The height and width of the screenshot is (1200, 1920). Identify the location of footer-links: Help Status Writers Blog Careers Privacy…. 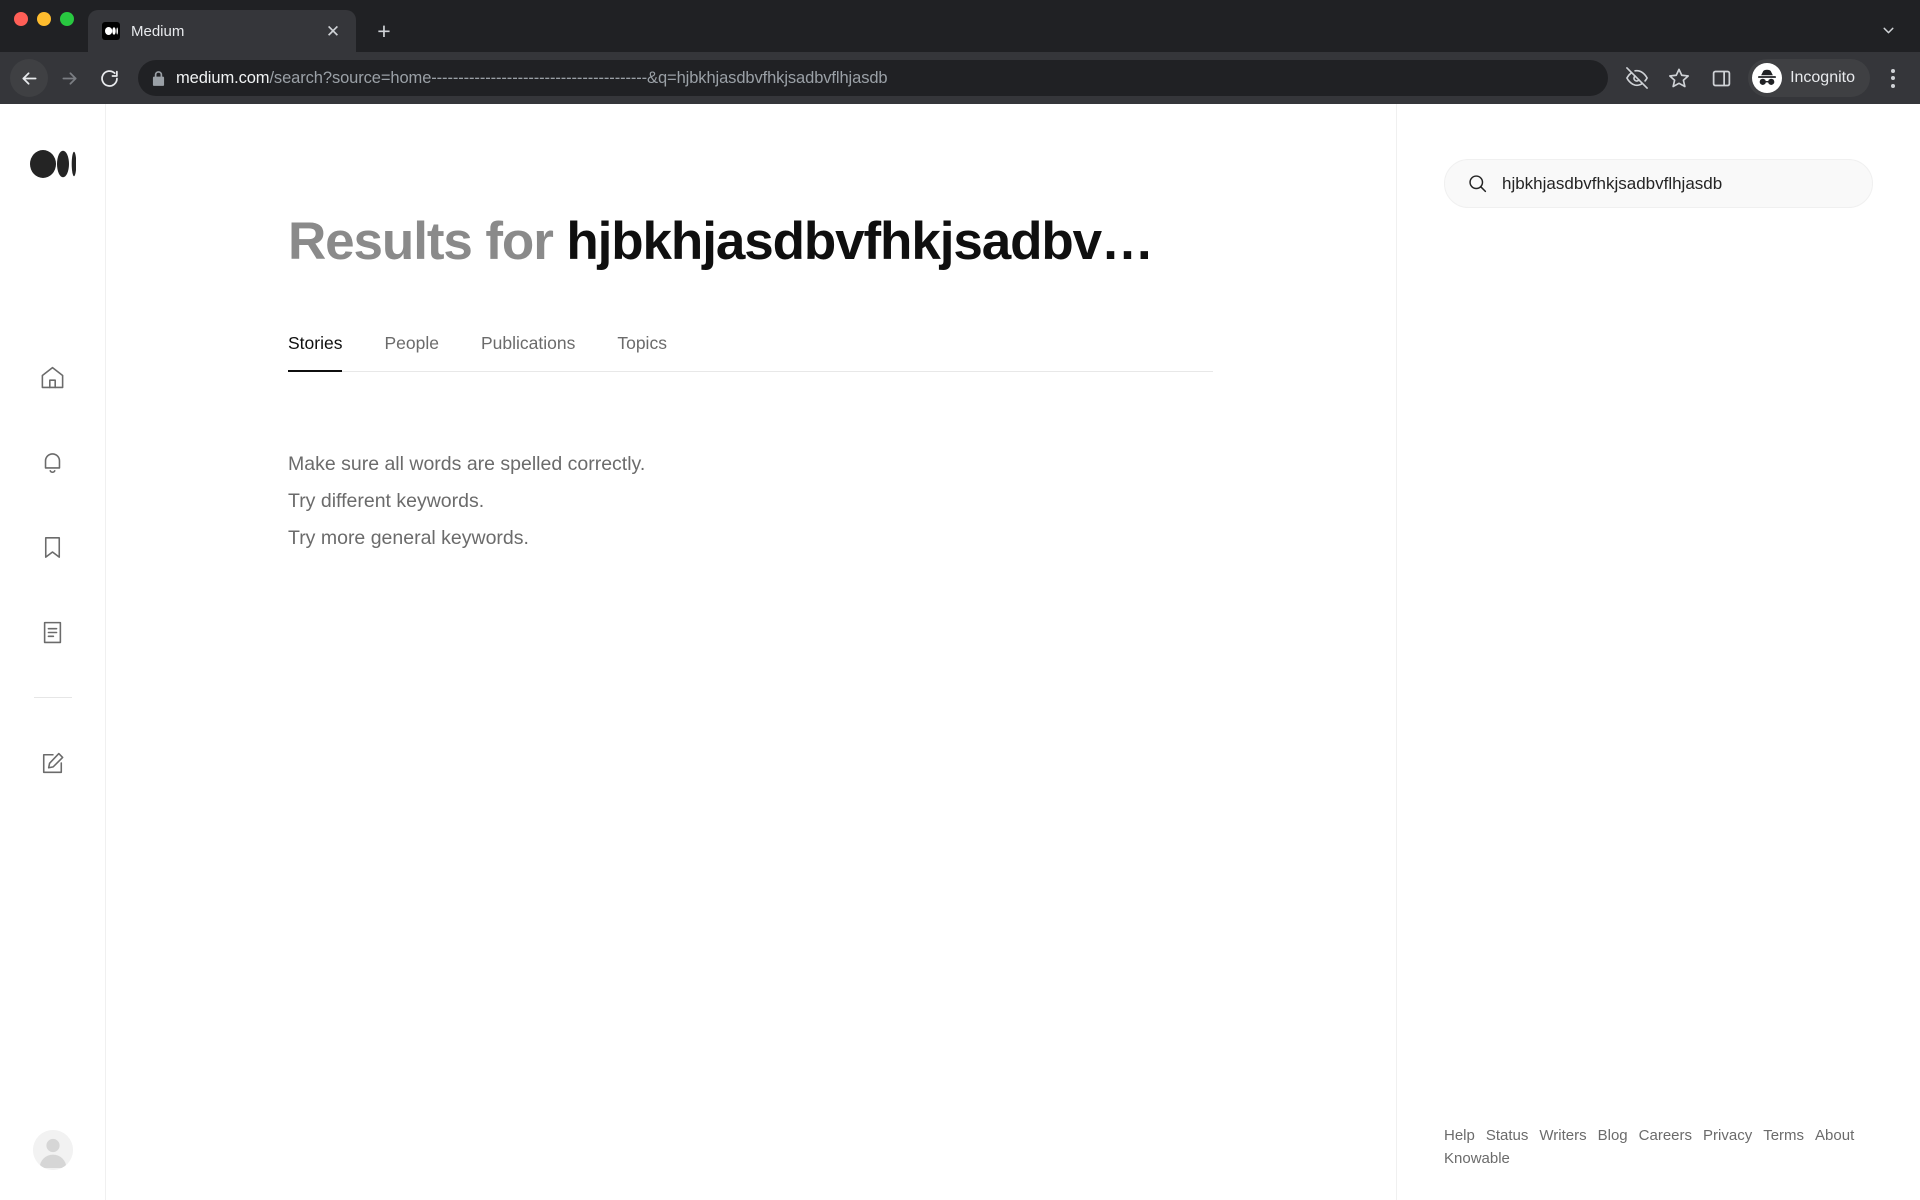
(1658, 1147).